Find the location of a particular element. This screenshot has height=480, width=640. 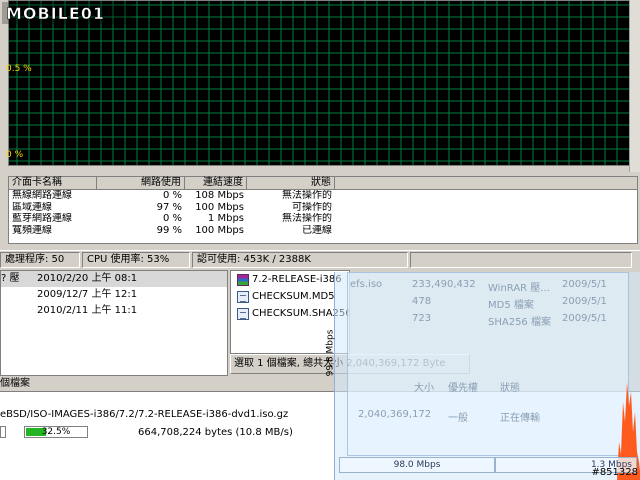

file-row: CHECKSUM.MD5 is located at coordinates (290, 296).